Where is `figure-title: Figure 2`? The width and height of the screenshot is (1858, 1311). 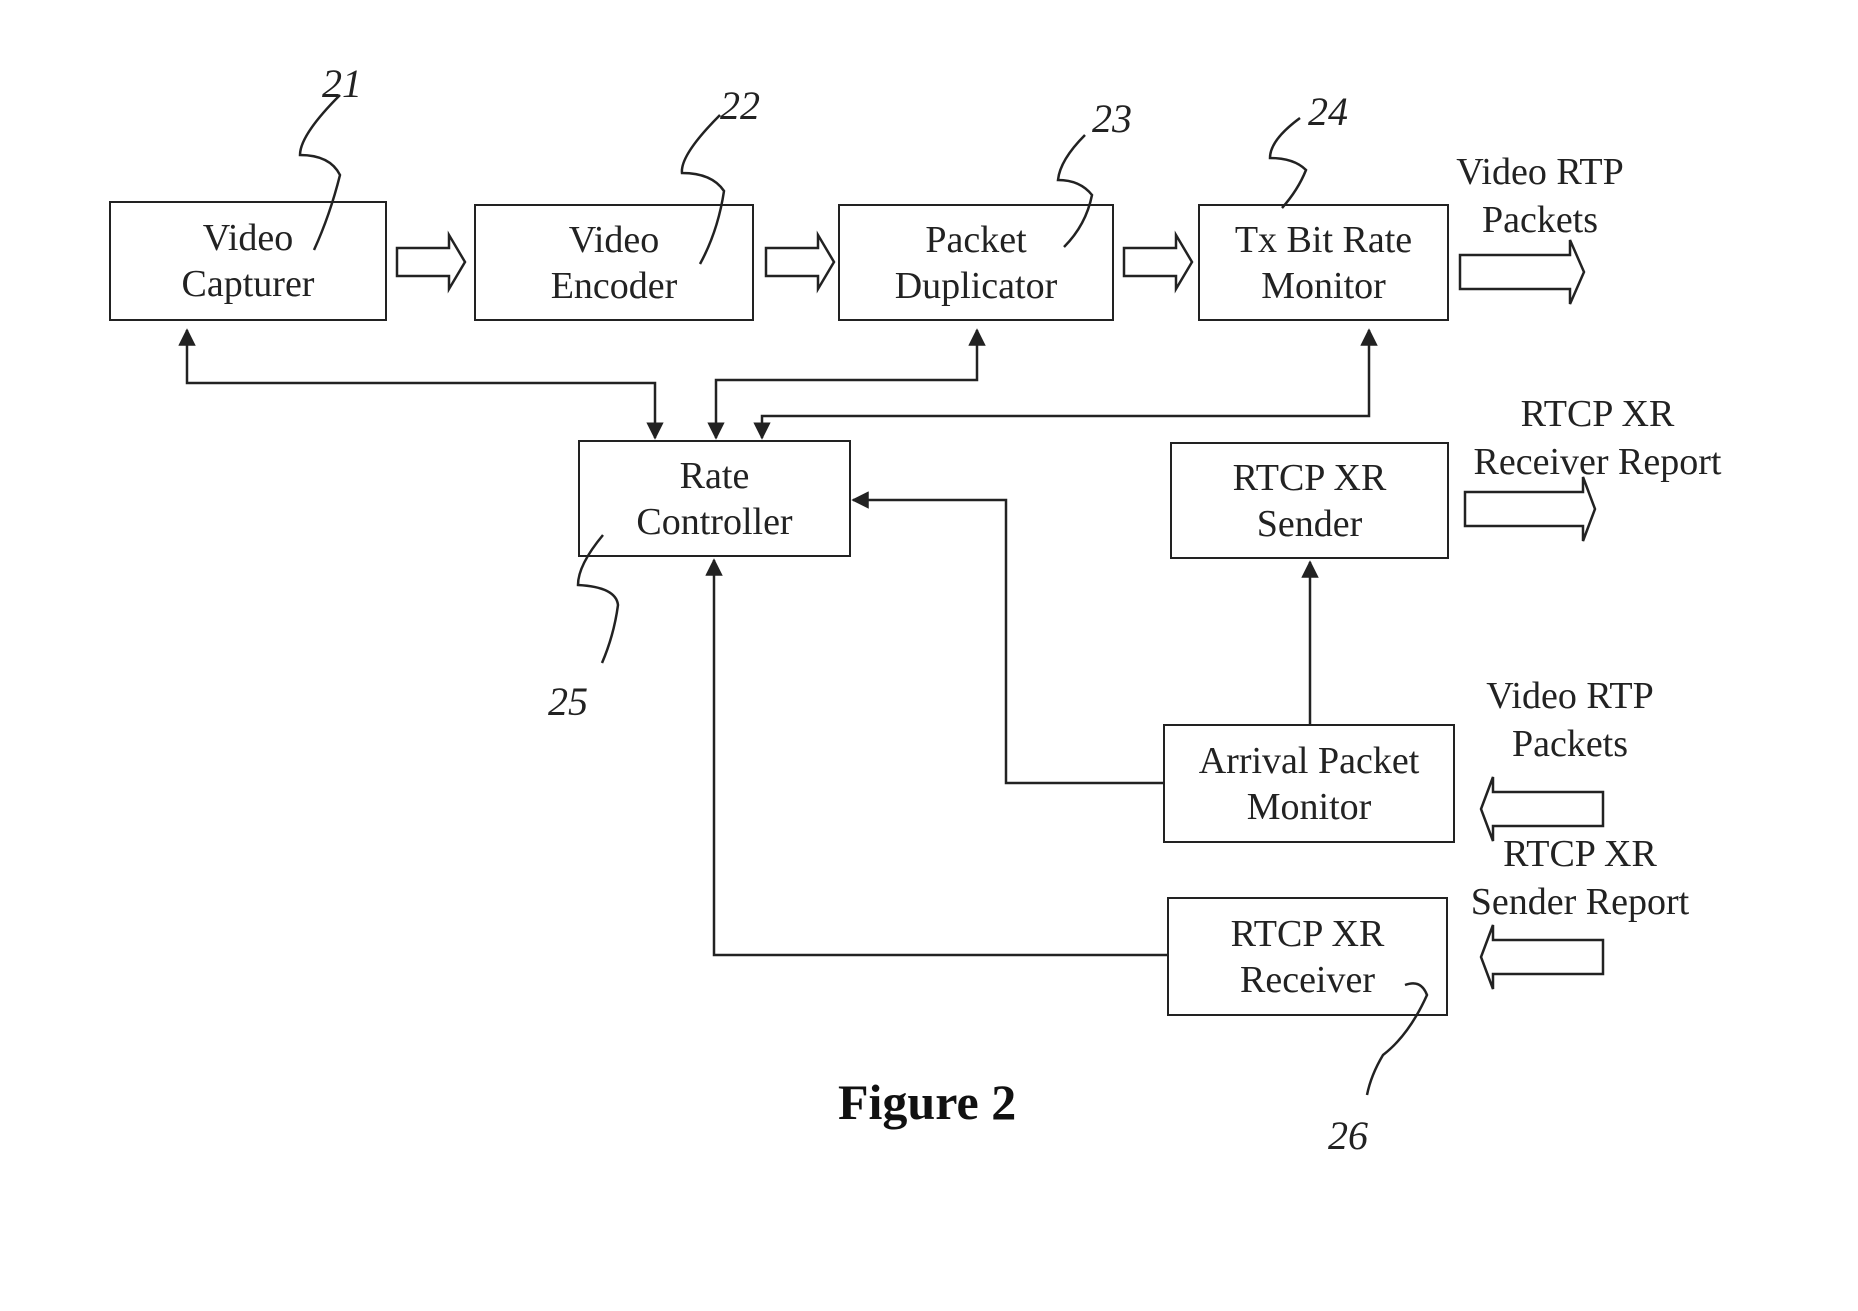
figure-title: Figure 2 is located at coordinates (927, 1102).